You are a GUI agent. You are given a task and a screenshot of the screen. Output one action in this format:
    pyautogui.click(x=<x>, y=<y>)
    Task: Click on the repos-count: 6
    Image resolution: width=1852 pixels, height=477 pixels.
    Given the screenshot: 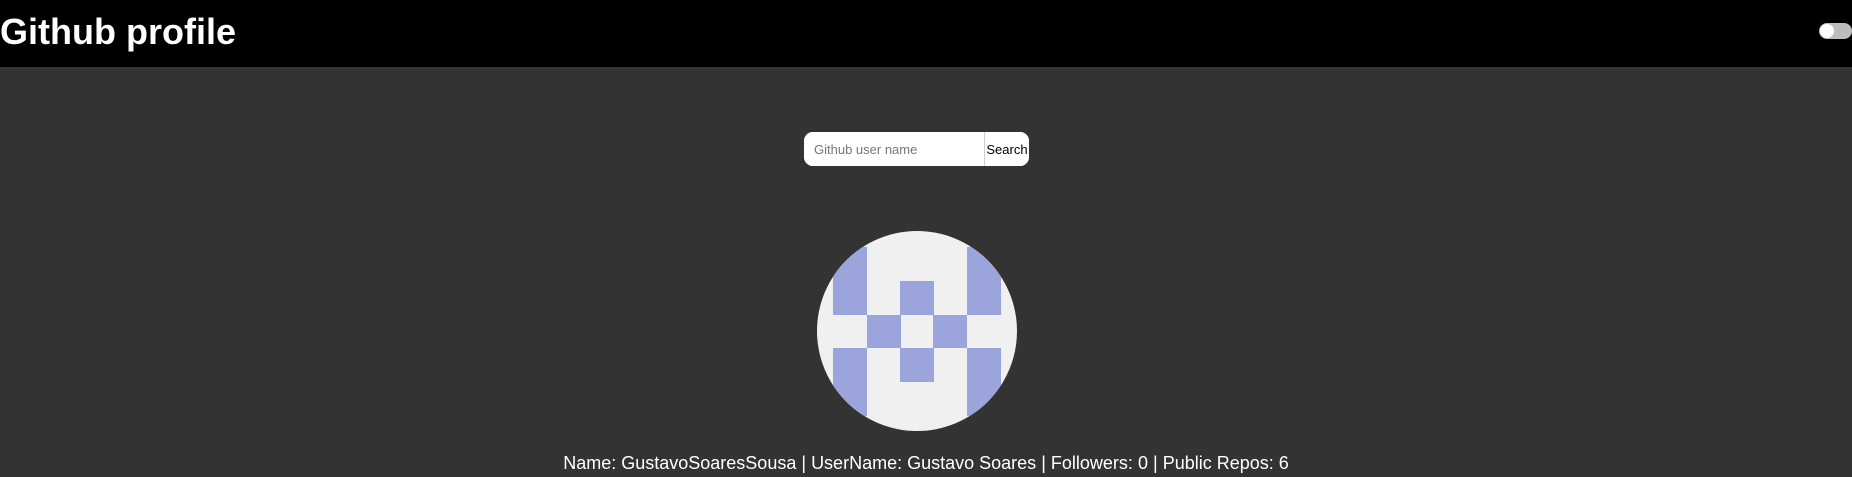 What is the action you would take?
    pyautogui.click(x=1283, y=463)
    